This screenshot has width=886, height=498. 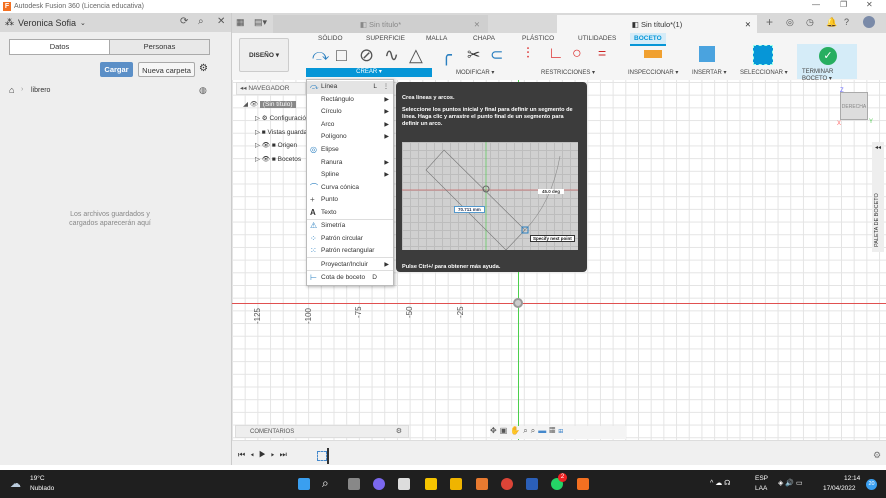 I want to click on create-menu-button: CREAR ▾, so click(x=369, y=72).